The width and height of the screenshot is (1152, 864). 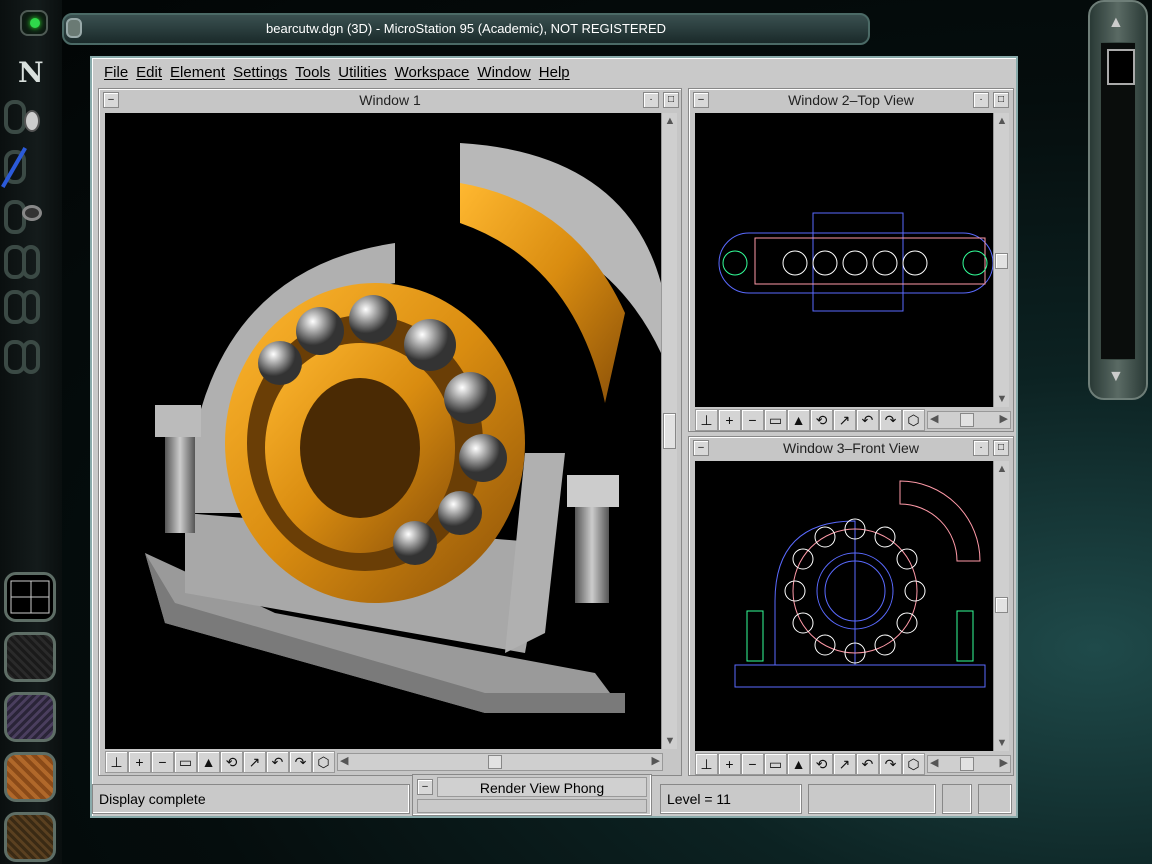 I want to click on texture-tile-leather, so click(x=30, y=837).